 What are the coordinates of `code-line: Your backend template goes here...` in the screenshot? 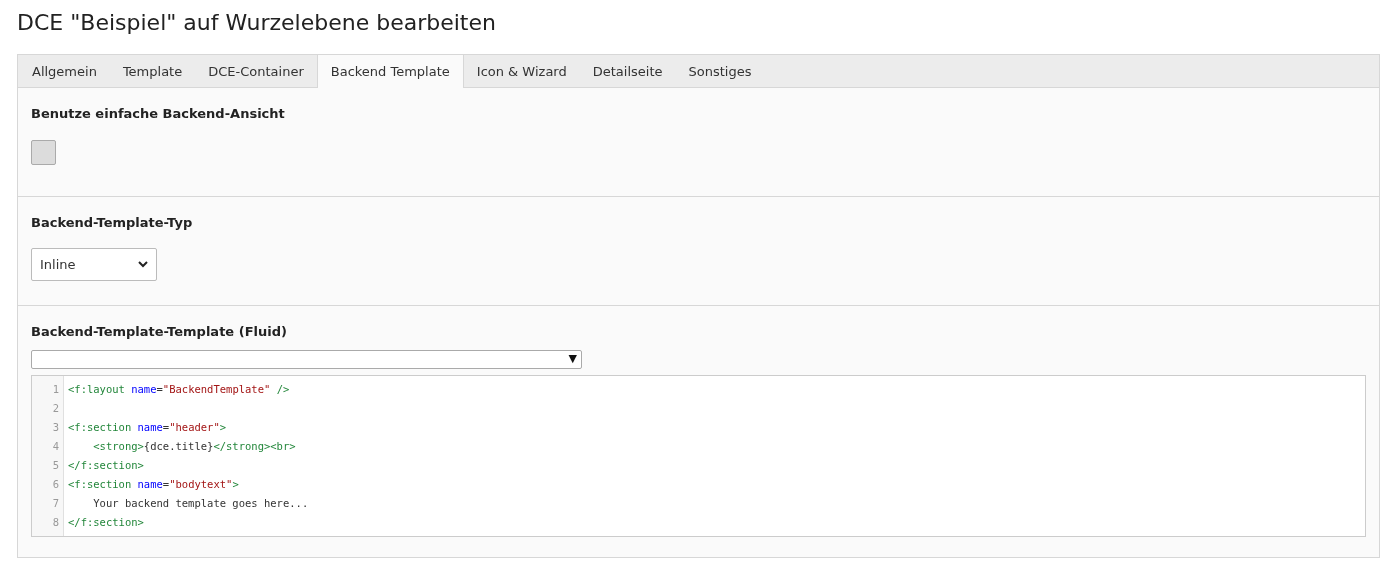 It's located at (201, 502).